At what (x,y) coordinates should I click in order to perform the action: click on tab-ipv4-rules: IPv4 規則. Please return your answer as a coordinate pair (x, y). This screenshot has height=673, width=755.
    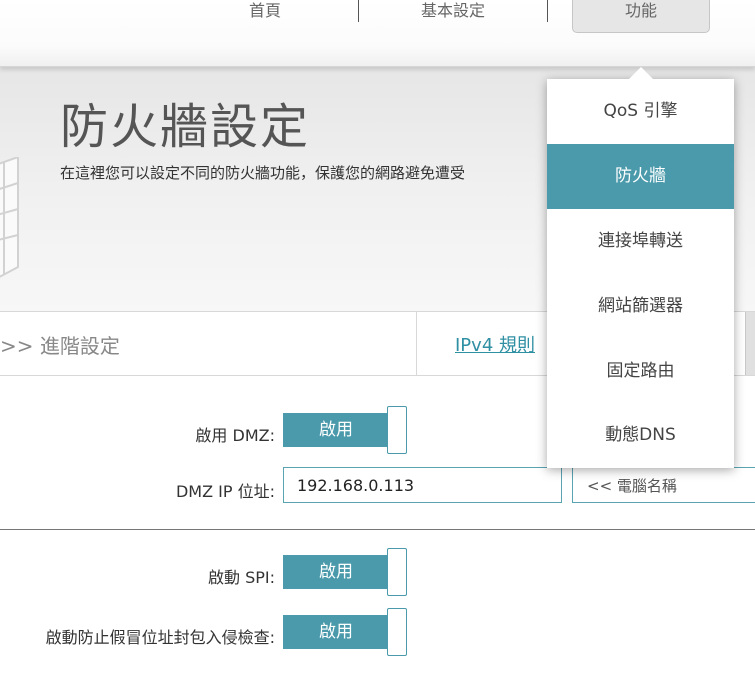
    Looking at the image, I should click on (491, 343).